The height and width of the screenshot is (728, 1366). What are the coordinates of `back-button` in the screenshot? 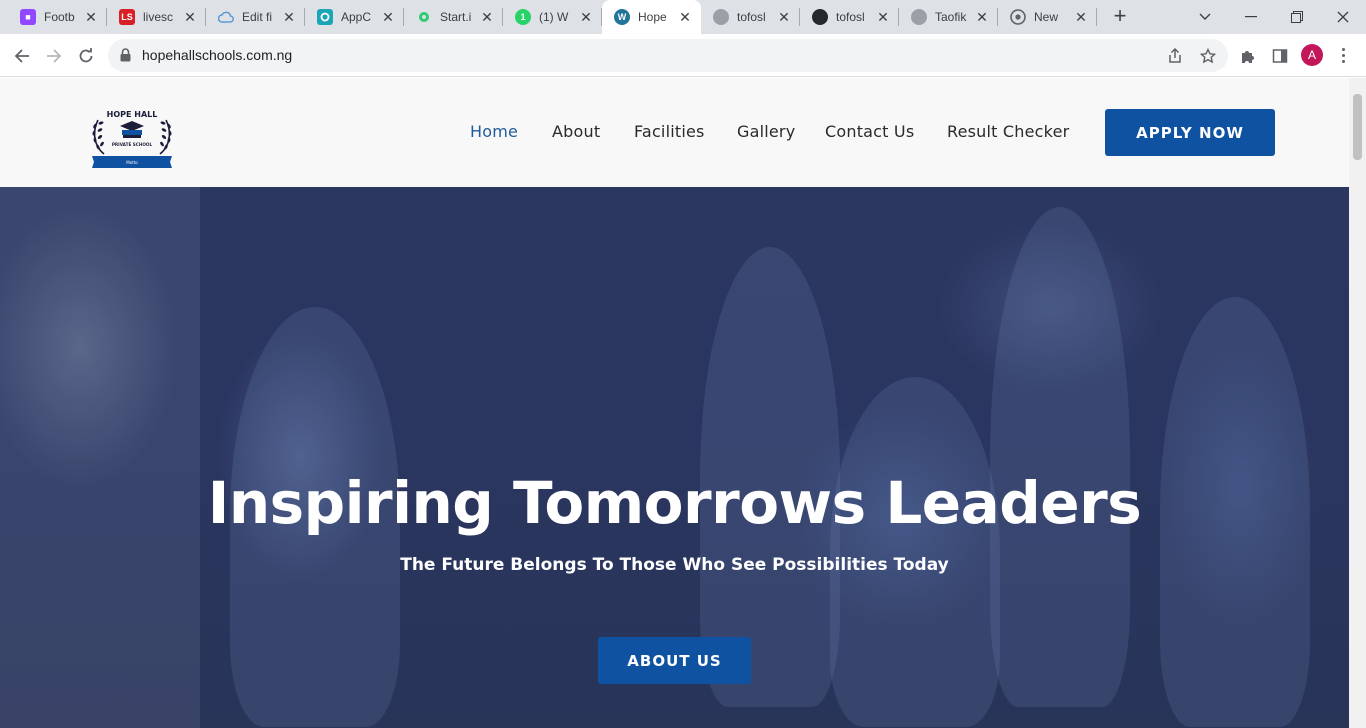 It's located at (22, 56).